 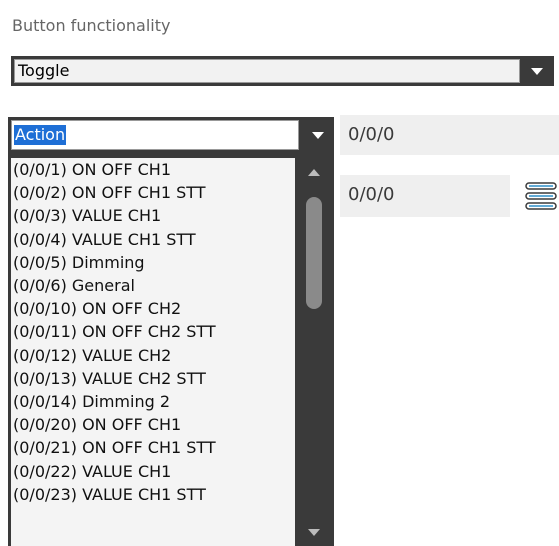 What do you see at coordinates (153, 215) in the screenshot?
I see `action-option: (0/0/3) VALUE CH1` at bounding box center [153, 215].